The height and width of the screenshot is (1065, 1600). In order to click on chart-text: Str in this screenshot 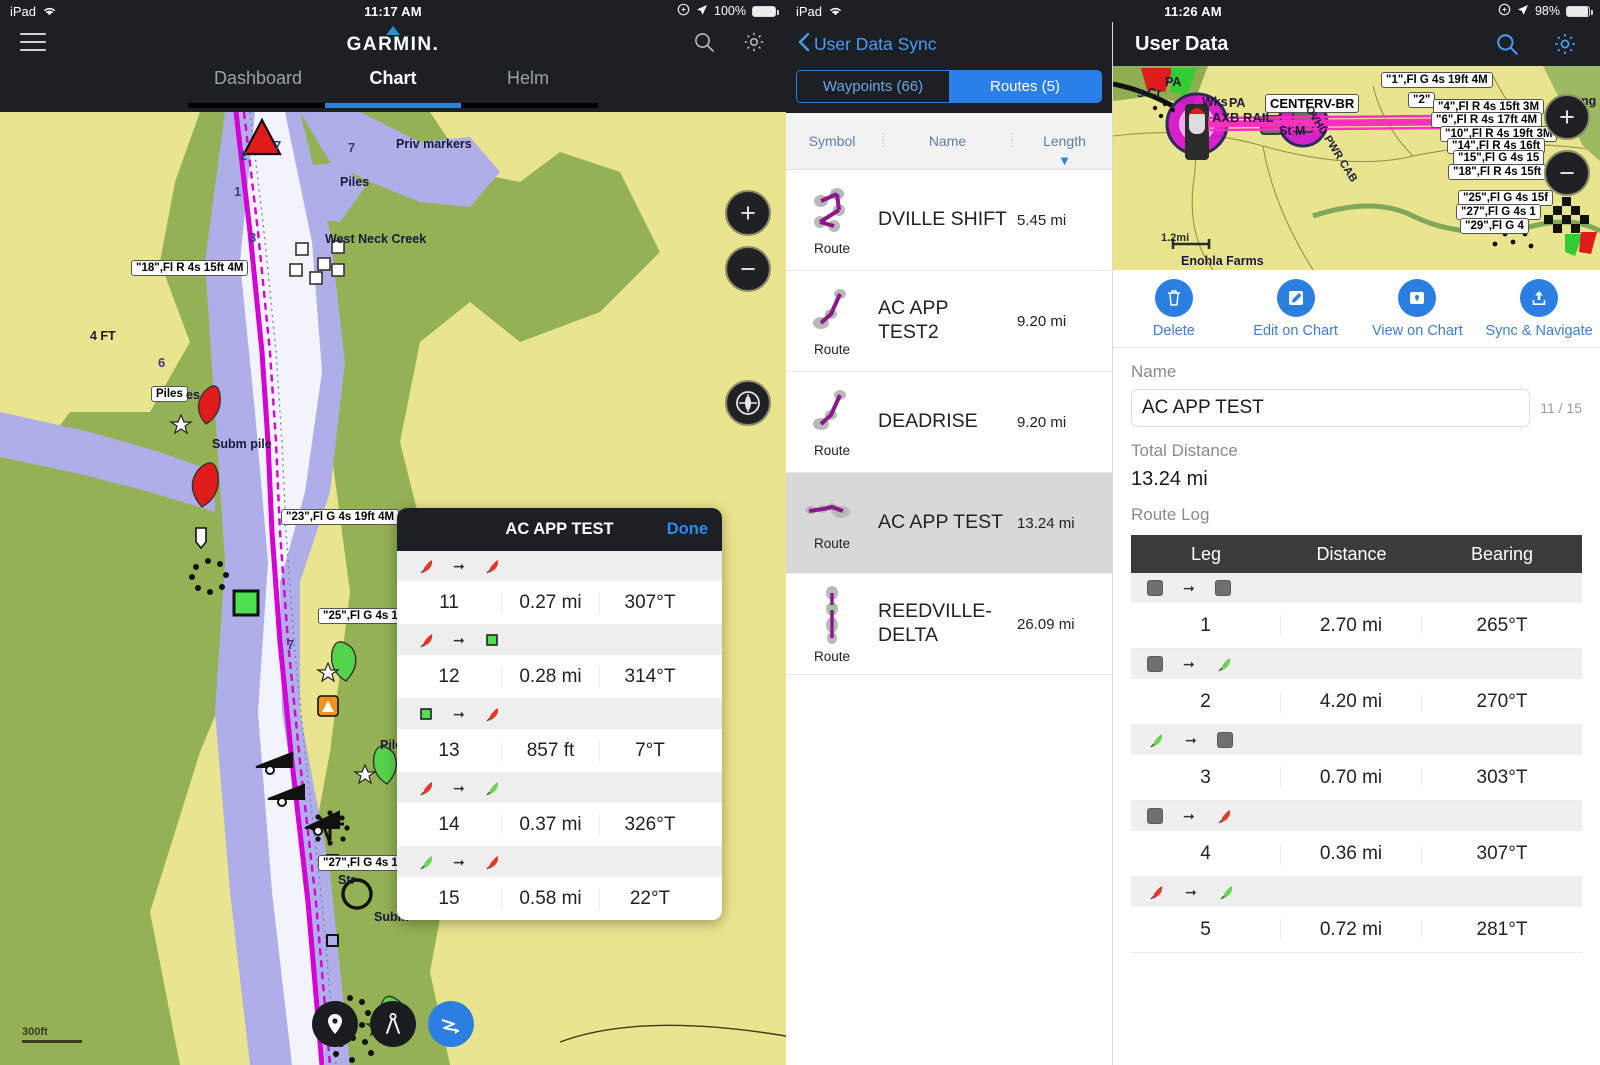, I will do `click(347, 880)`.